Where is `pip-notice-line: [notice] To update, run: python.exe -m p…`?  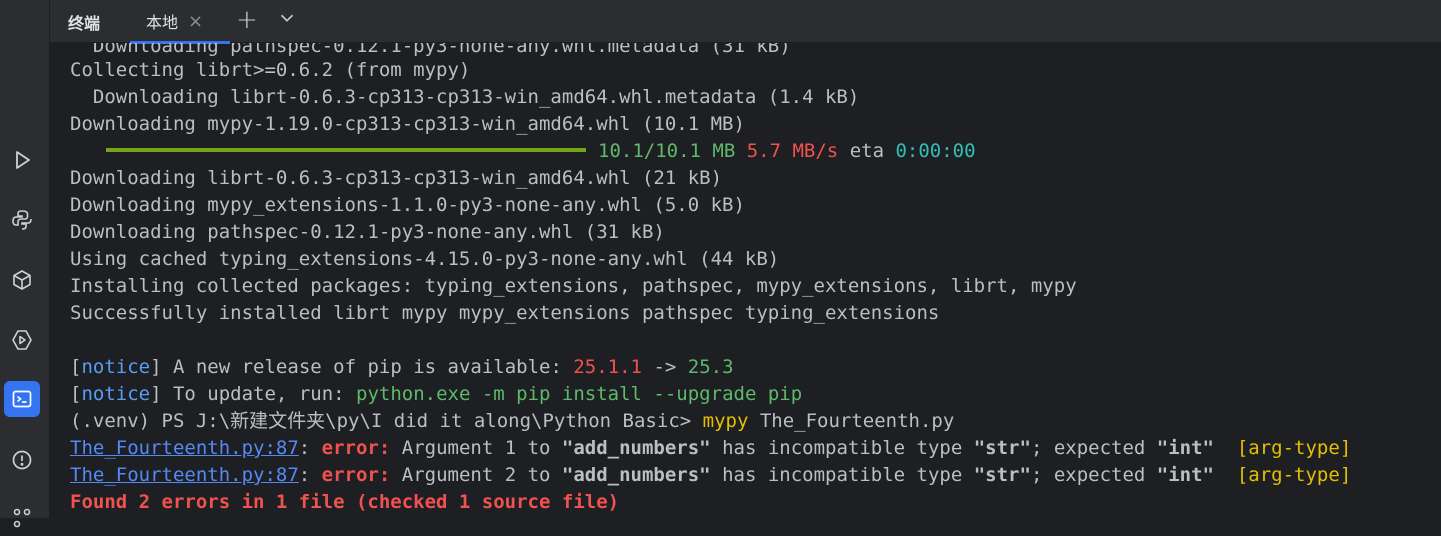 pip-notice-line: [notice] To update, run: python.exe -m p… is located at coordinates (436, 394).